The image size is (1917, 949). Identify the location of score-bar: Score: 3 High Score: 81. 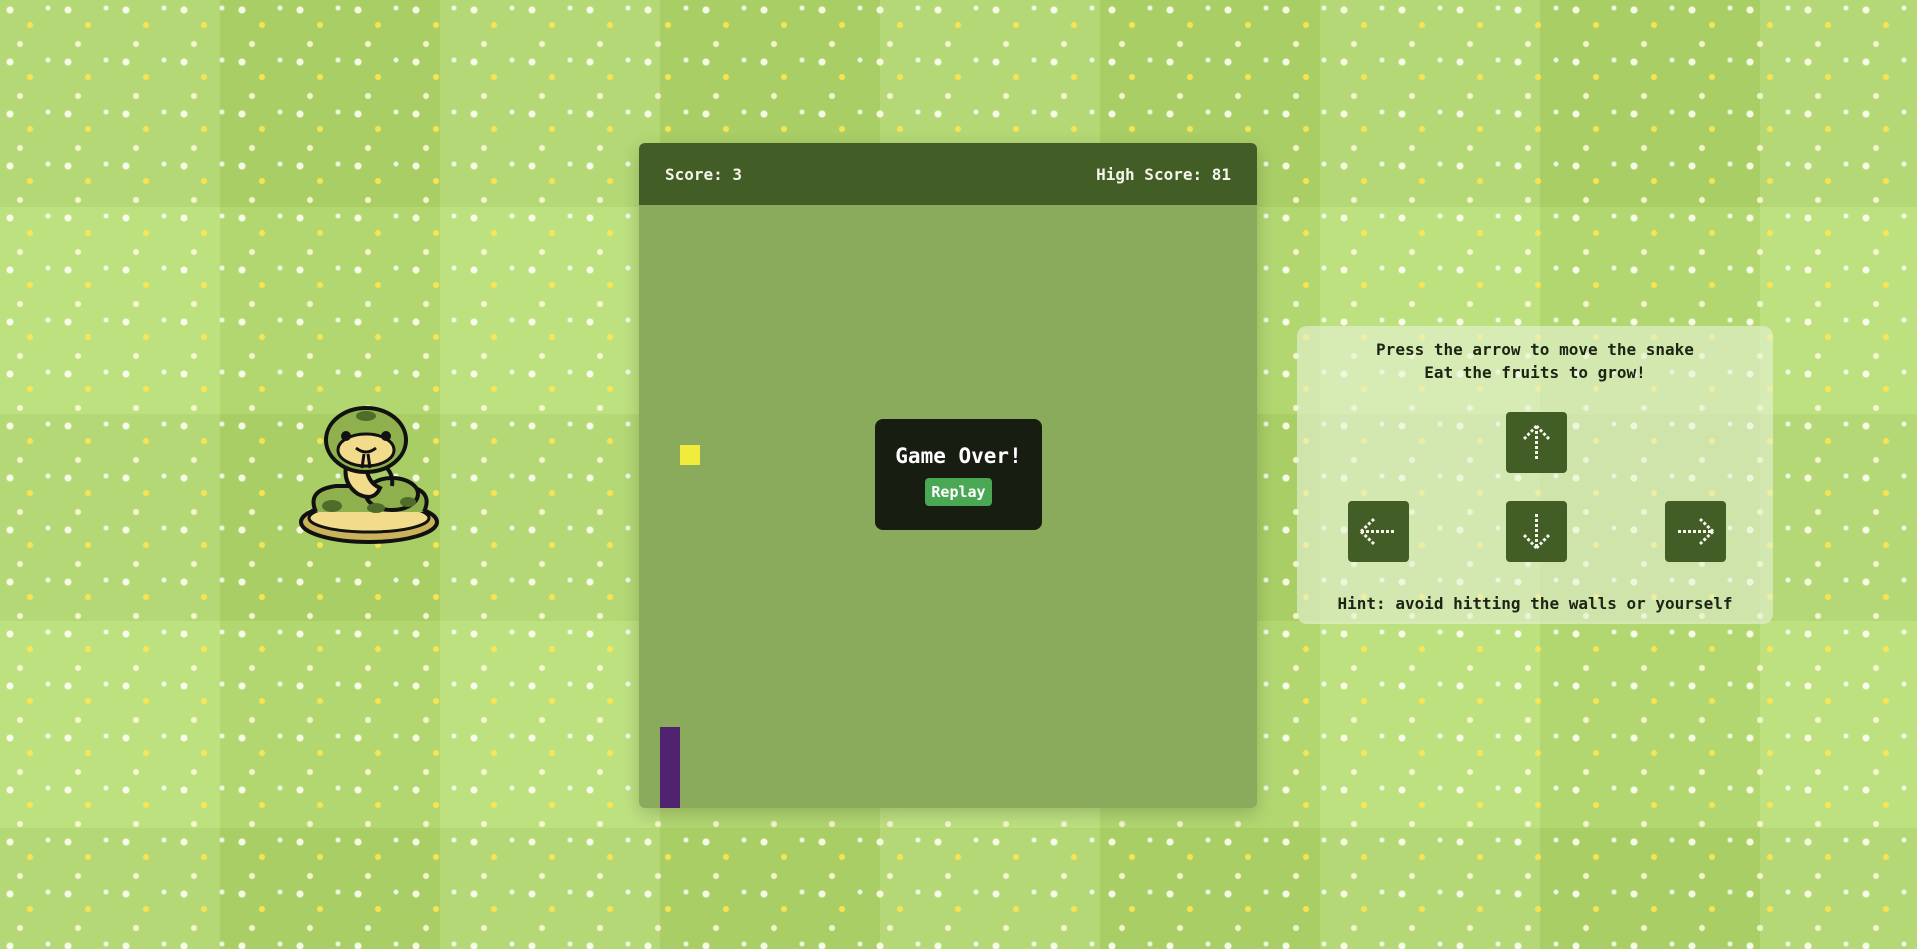
(948, 174).